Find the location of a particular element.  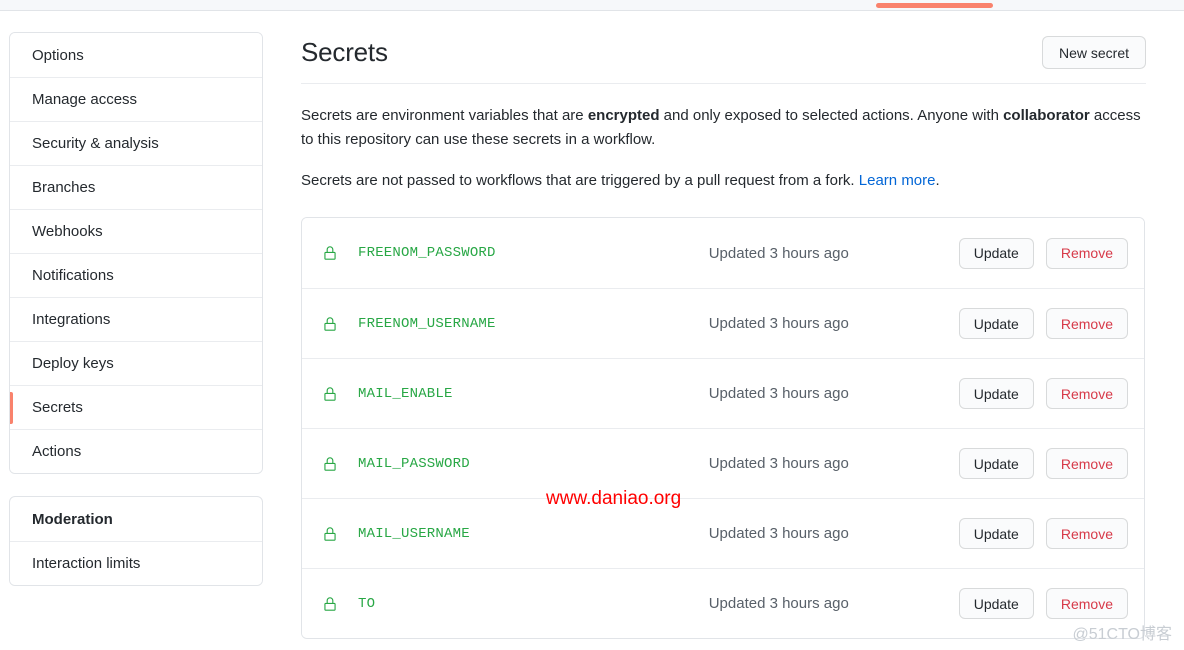

secret-name: FREENOM_PASSWORD is located at coordinates (427, 253).